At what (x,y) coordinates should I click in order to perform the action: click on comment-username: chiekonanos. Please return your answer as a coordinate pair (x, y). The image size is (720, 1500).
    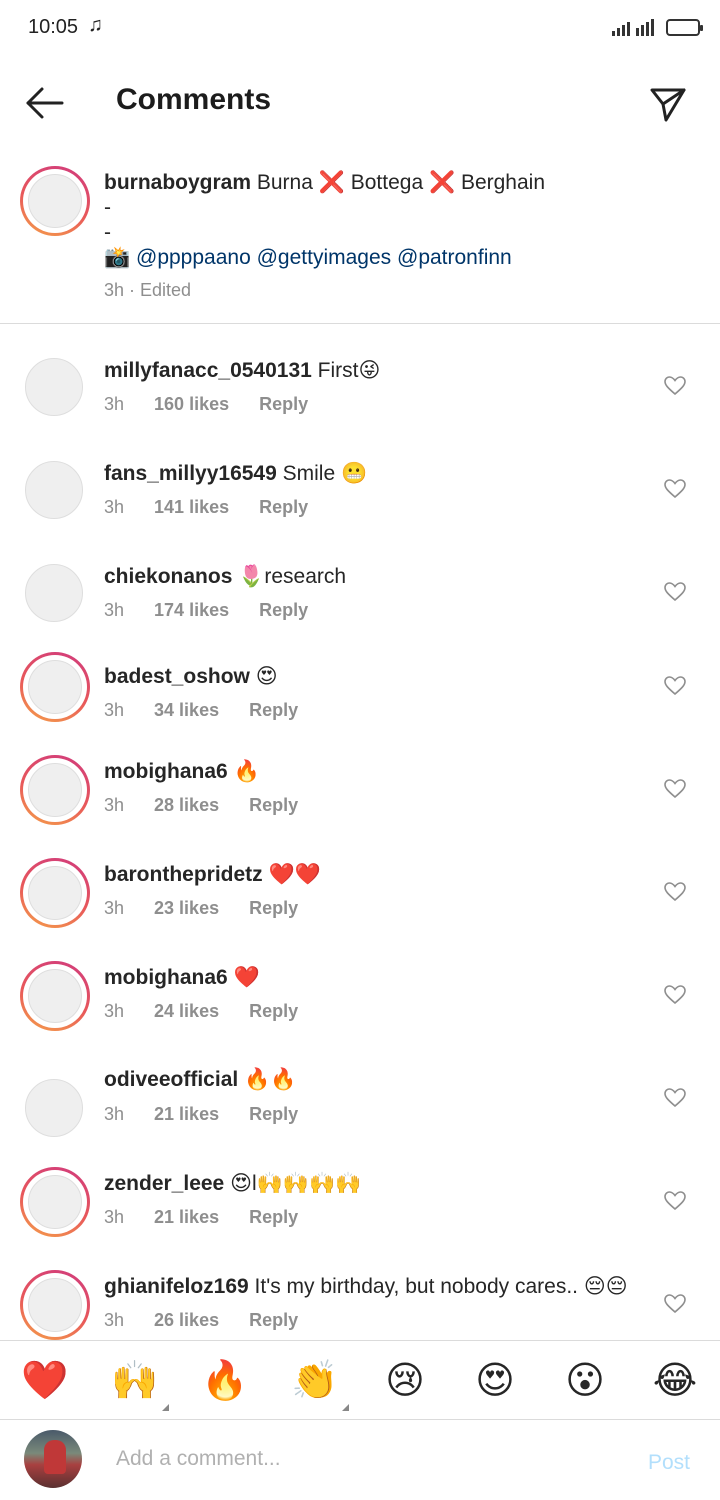
    Looking at the image, I should click on (168, 576).